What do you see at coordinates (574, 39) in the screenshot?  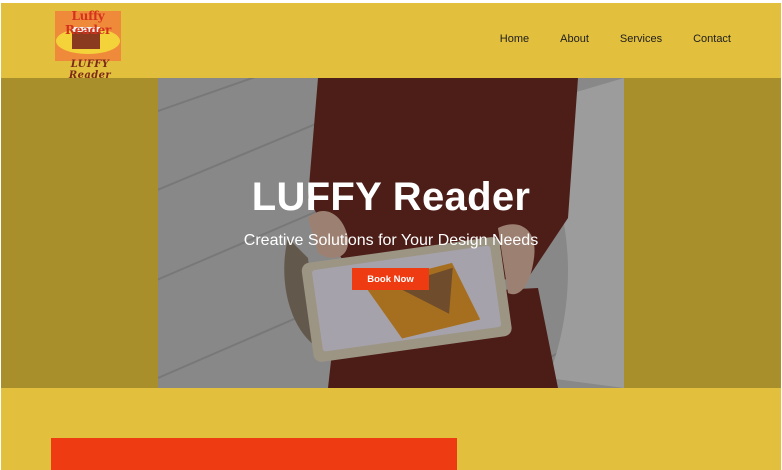 I see `nav-about: About` at bounding box center [574, 39].